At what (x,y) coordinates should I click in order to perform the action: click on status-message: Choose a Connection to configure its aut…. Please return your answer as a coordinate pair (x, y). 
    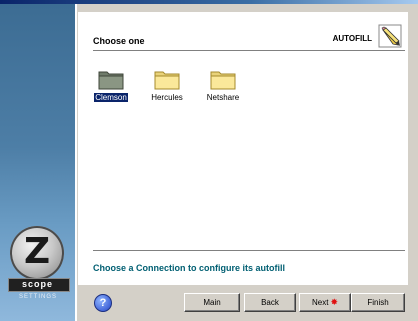
    Looking at the image, I should click on (189, 268).